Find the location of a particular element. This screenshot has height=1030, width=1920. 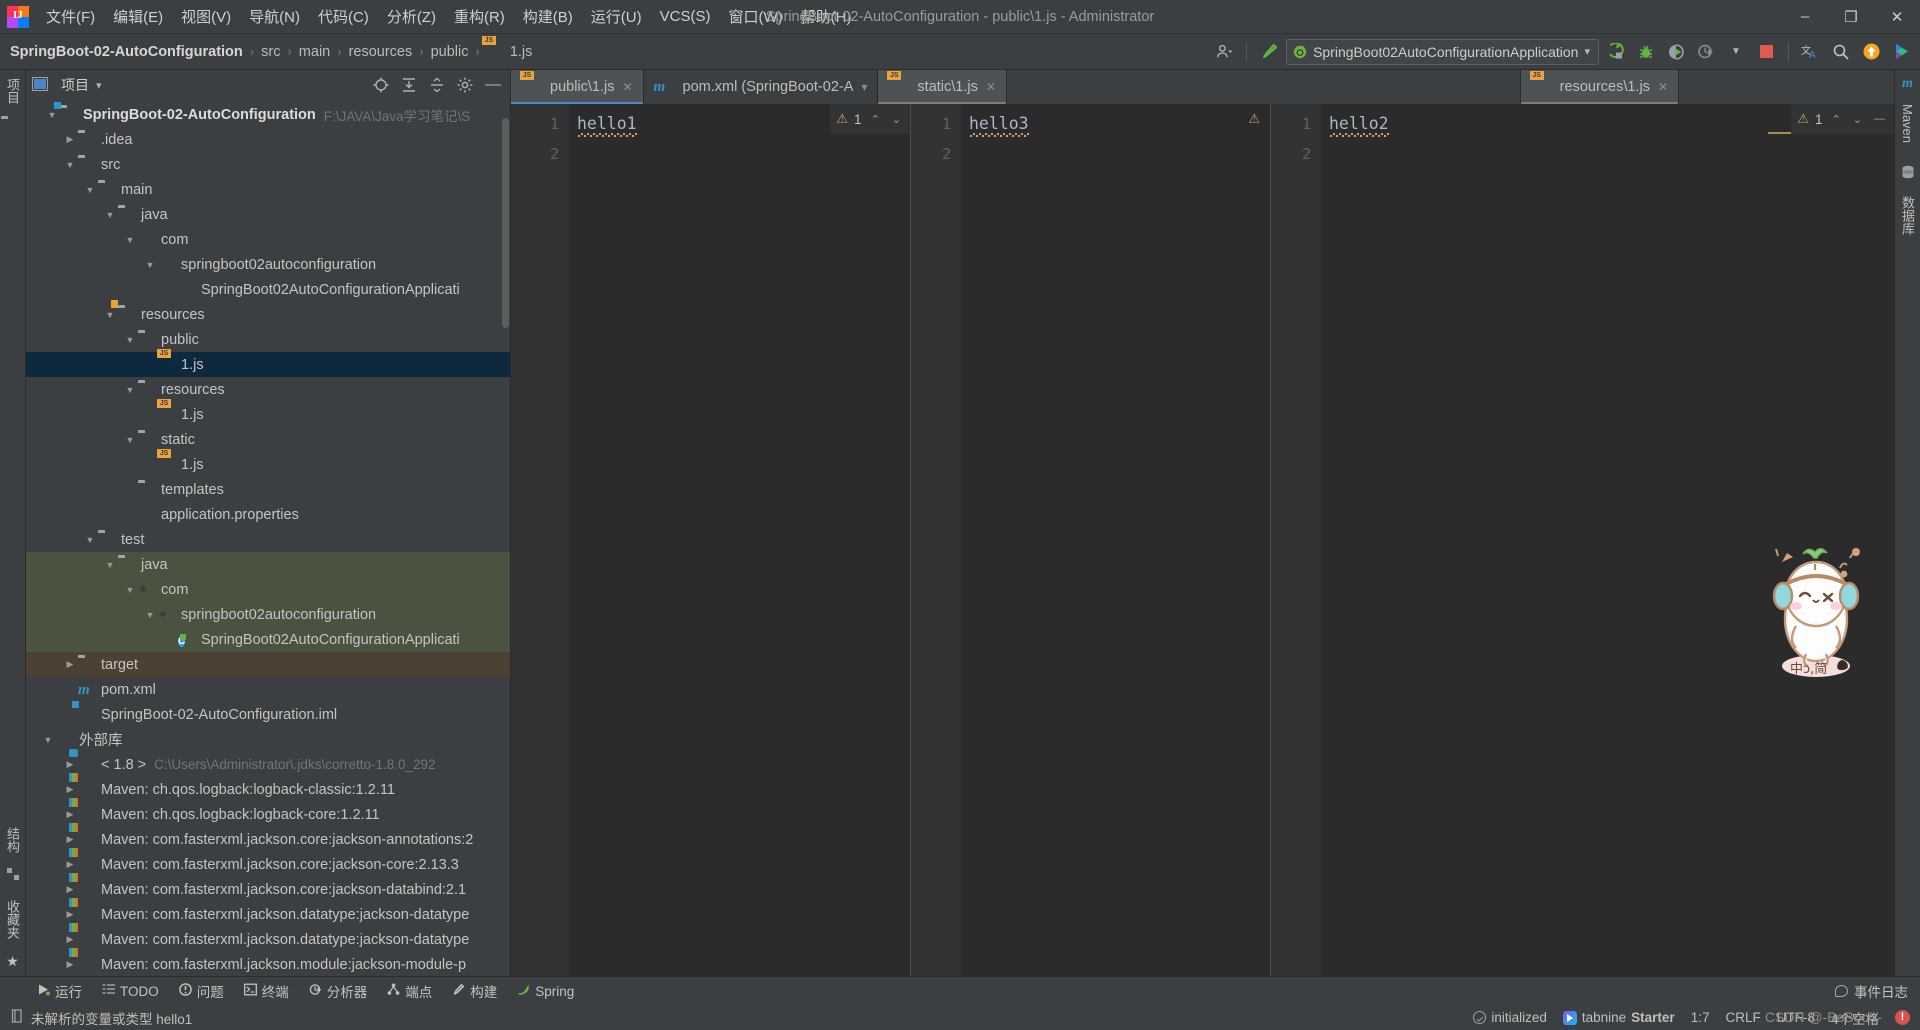

breadcrumb-resources: resources is located at coordinates (381, 52).